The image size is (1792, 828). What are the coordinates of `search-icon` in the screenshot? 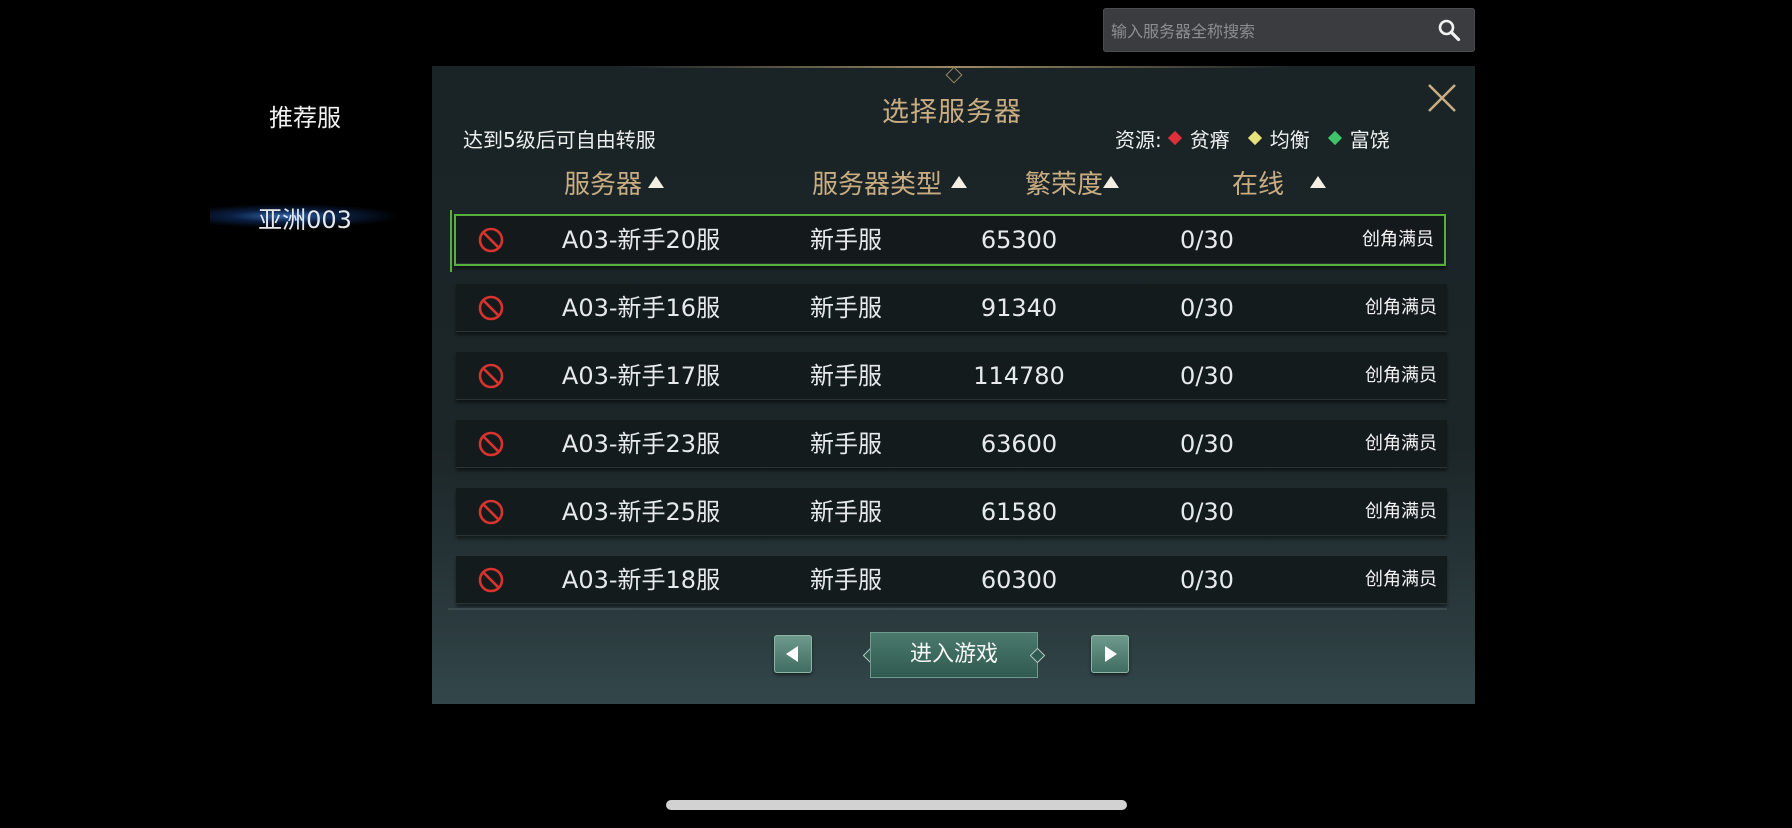 It's located at (1449, 30).